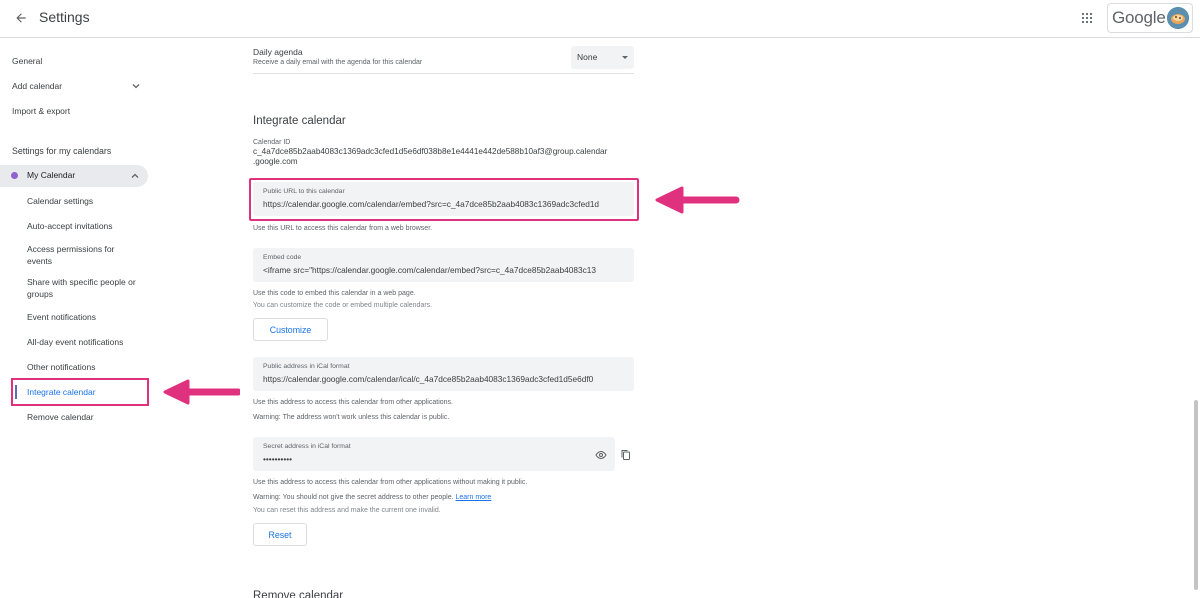 Image resolution: width=1200 pixels, height=598 pixels. What do you see at coordinates (51, 175) in the screenshot?
I see `sidebar-item-label: My Calendar` at bounding box center [51, 175].